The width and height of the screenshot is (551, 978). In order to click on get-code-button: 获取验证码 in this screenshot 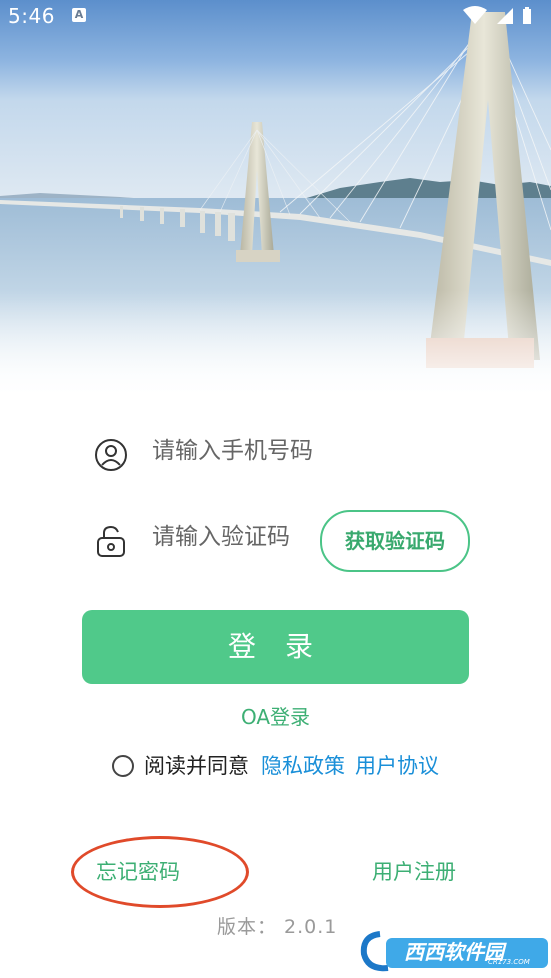, I will do `click(395, 541)`.